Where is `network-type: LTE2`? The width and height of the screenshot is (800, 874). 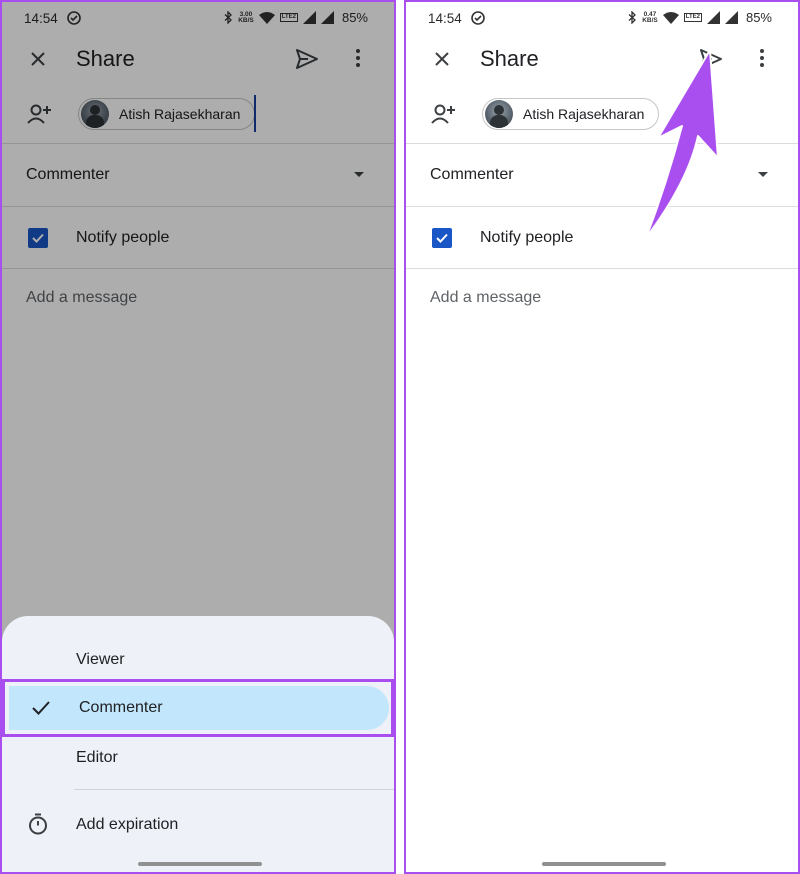 network-type: LTE2 is located at coordinates (692, 17).